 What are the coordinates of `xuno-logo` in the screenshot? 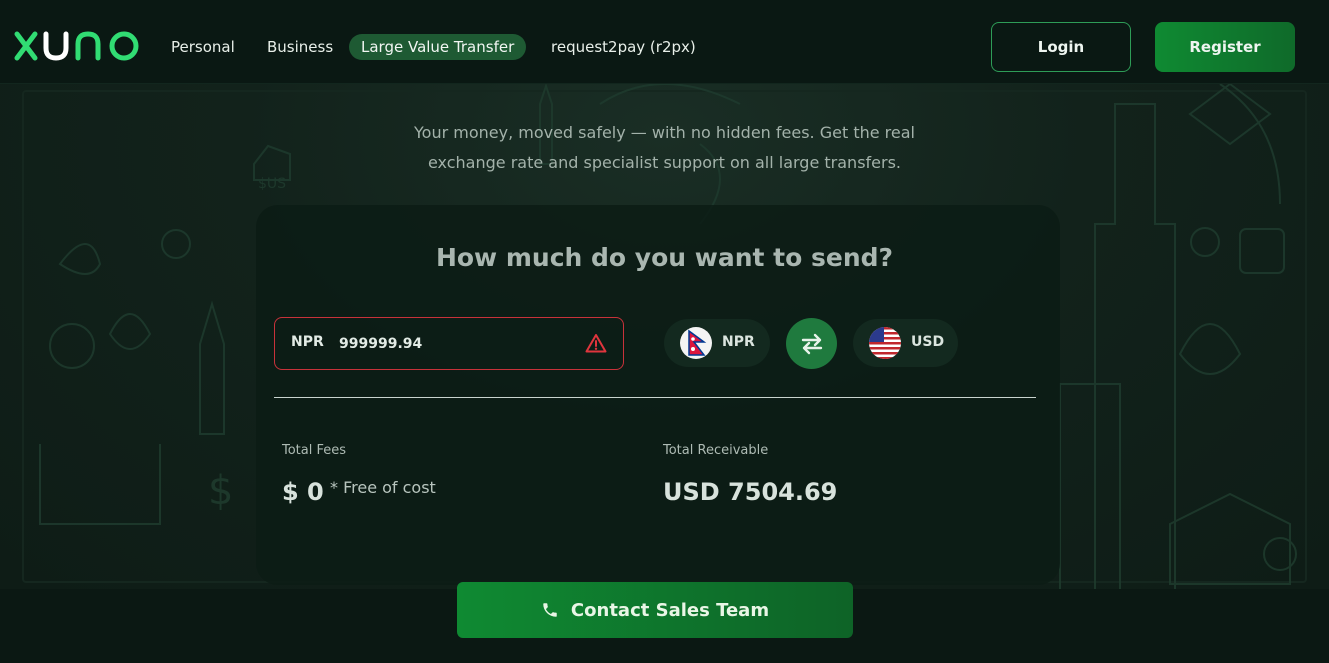 It's located at (79, 48).